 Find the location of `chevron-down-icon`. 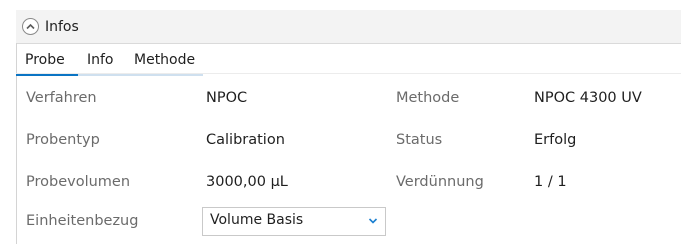

chevron-down-icon is located at coordinates (373, 221).